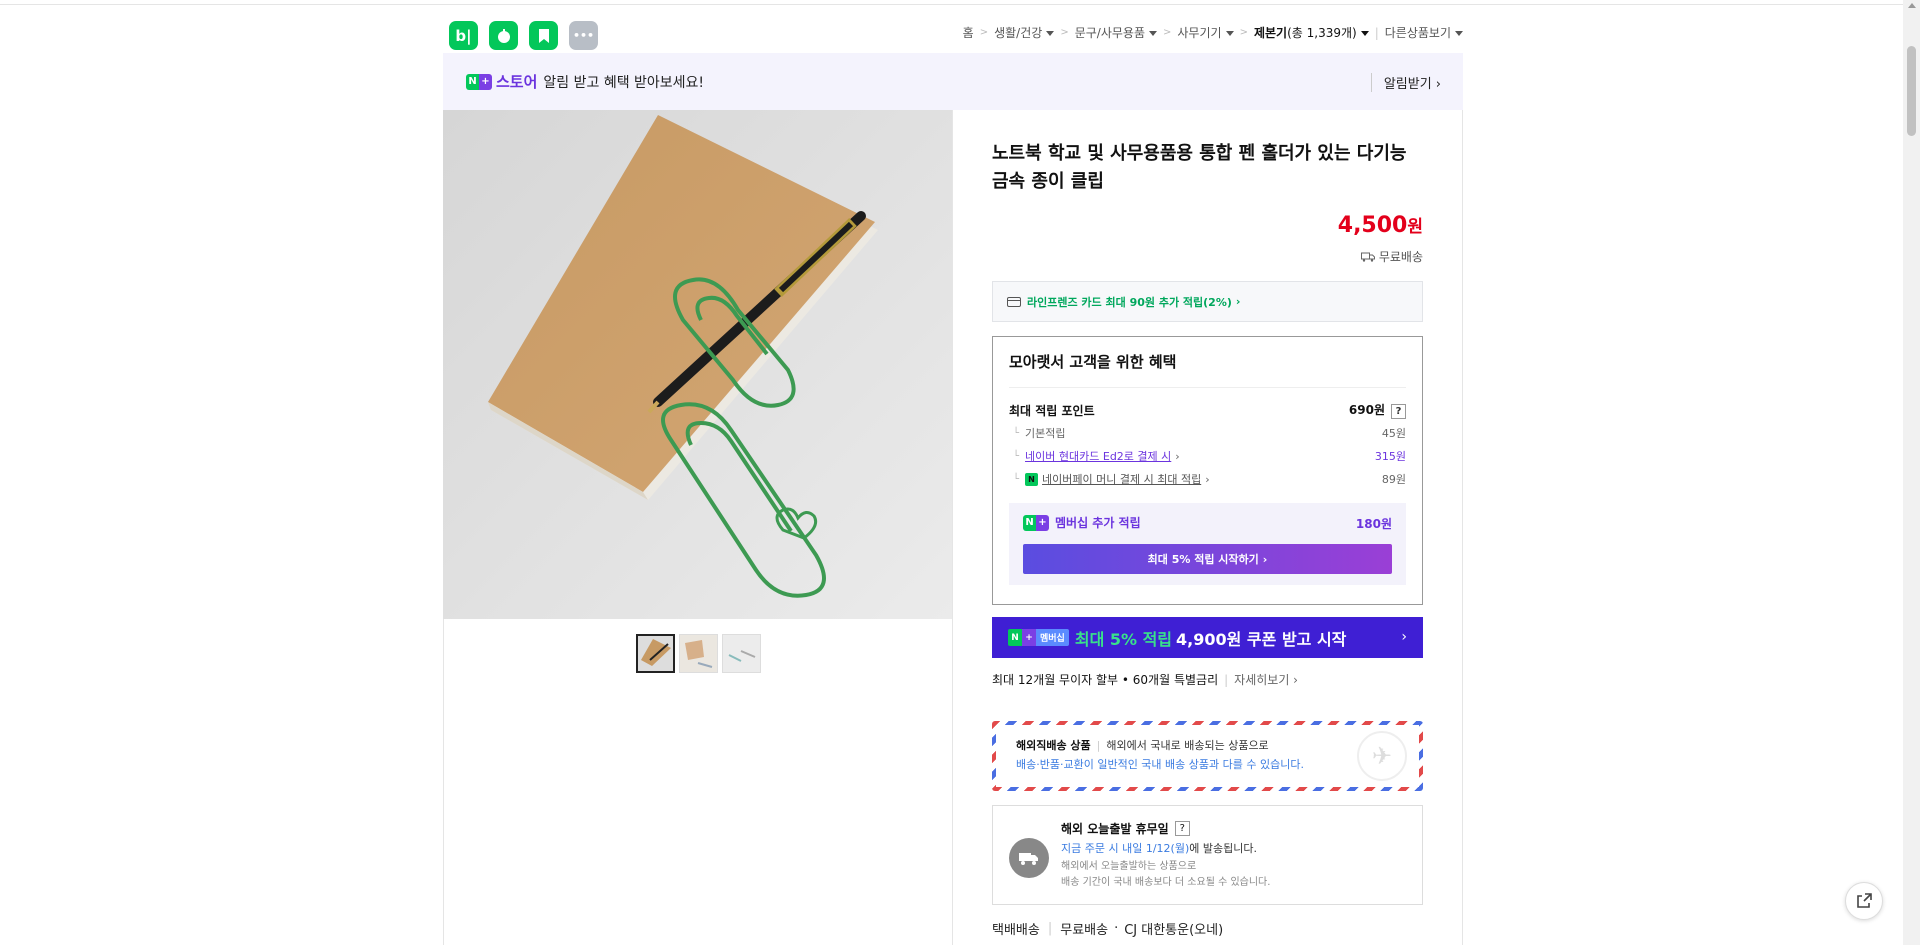  What do you see at coordinates (1405, 82) in the screenshot?
I see `alarm-button: 알림받기 ›` at bounding box center [1405, 82].